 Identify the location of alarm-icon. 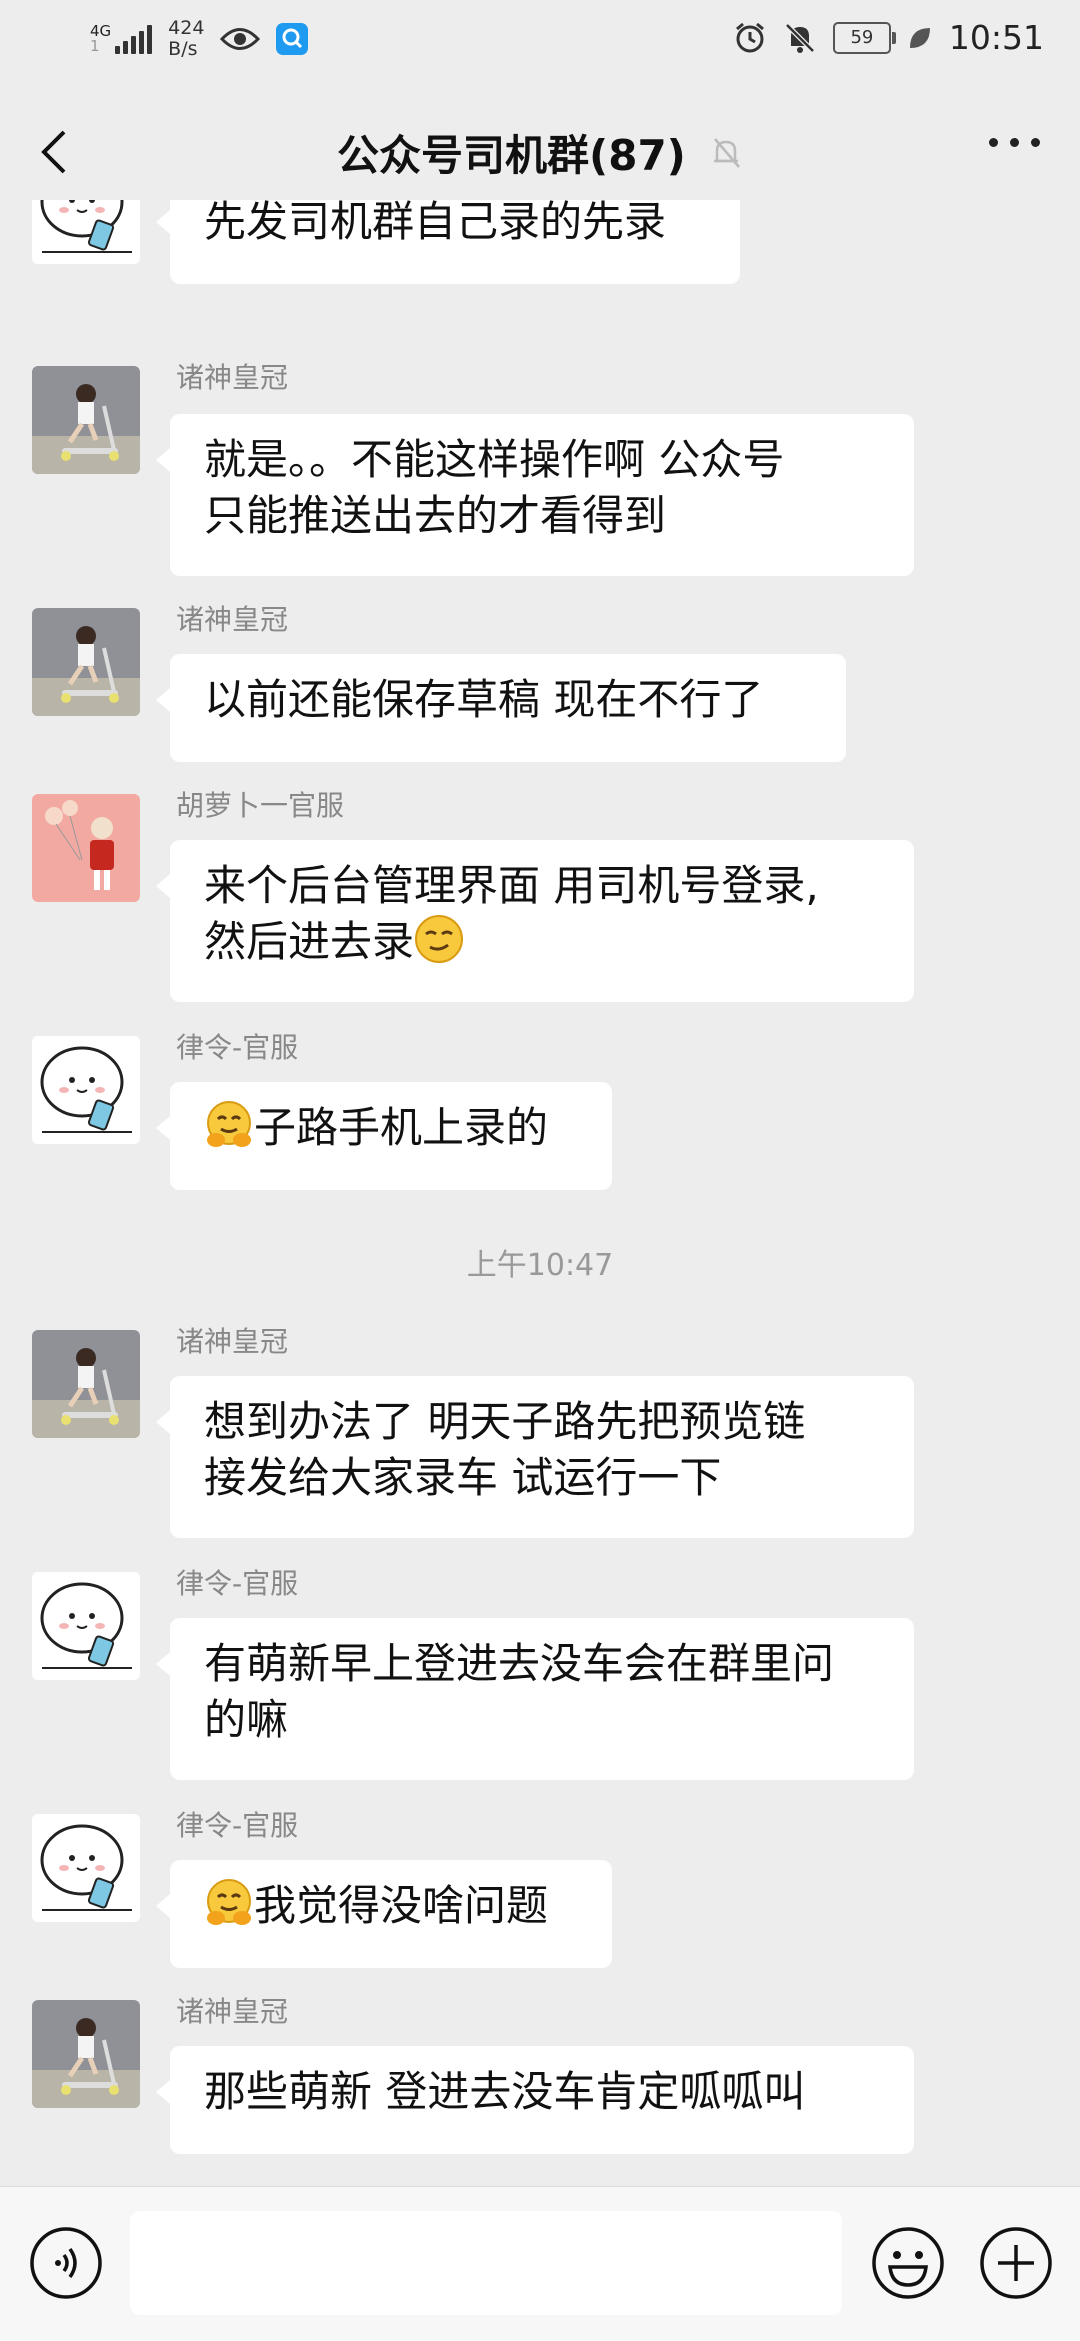
(749, 37).